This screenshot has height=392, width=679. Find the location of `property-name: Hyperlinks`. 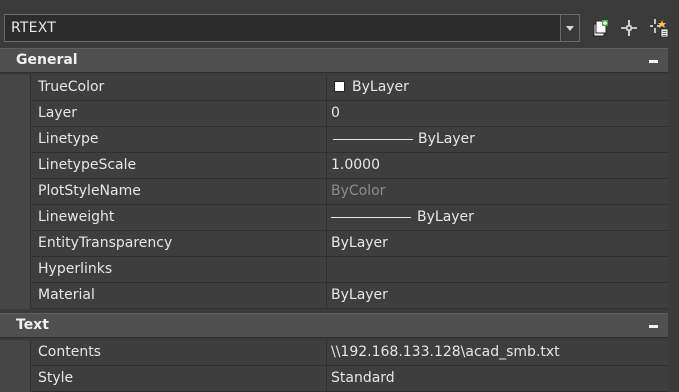

property-name: Hyperlinks is located at coordinates (75, 269).